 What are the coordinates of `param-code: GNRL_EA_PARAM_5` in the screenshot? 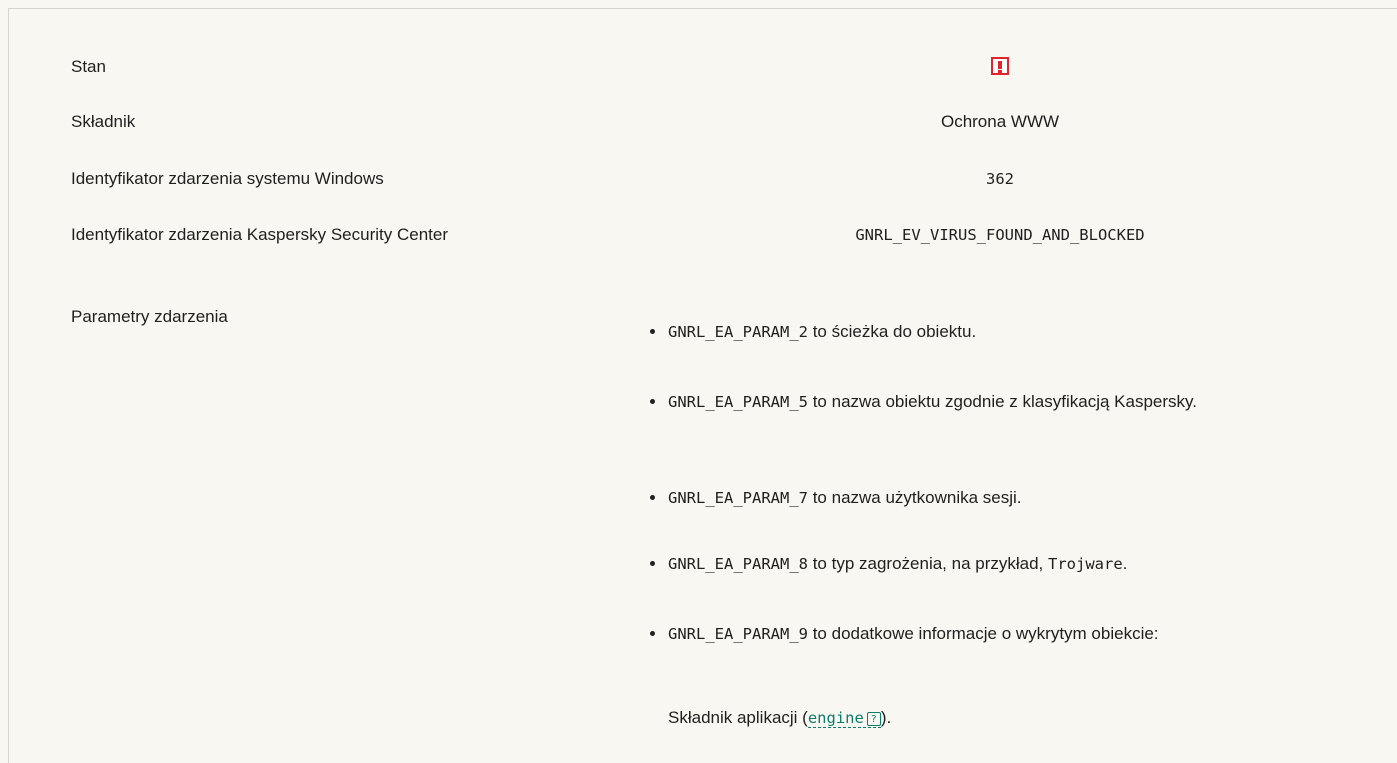 It's located at (738, 402).